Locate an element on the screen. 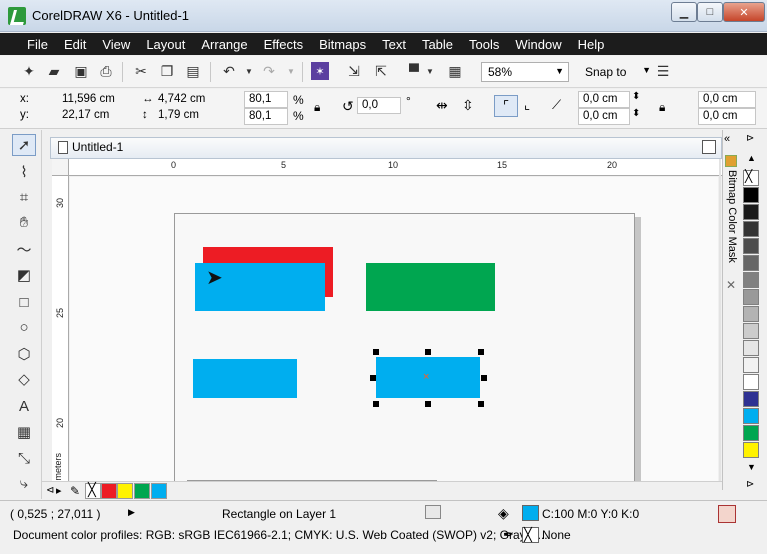 The height and width of the screenshot is (554, 767). welcome-screen-icon: ▦ is located at coordinates (455, 71).